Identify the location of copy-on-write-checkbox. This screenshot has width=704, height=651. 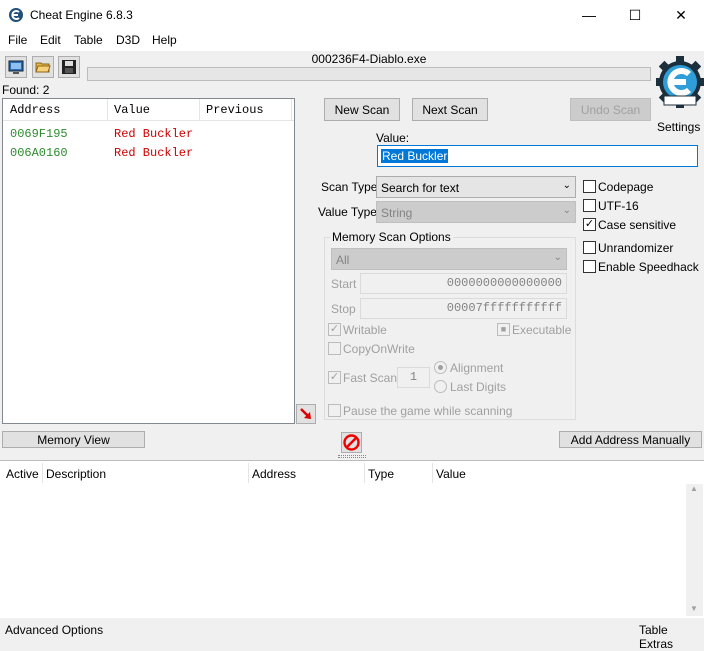
(334, 348).